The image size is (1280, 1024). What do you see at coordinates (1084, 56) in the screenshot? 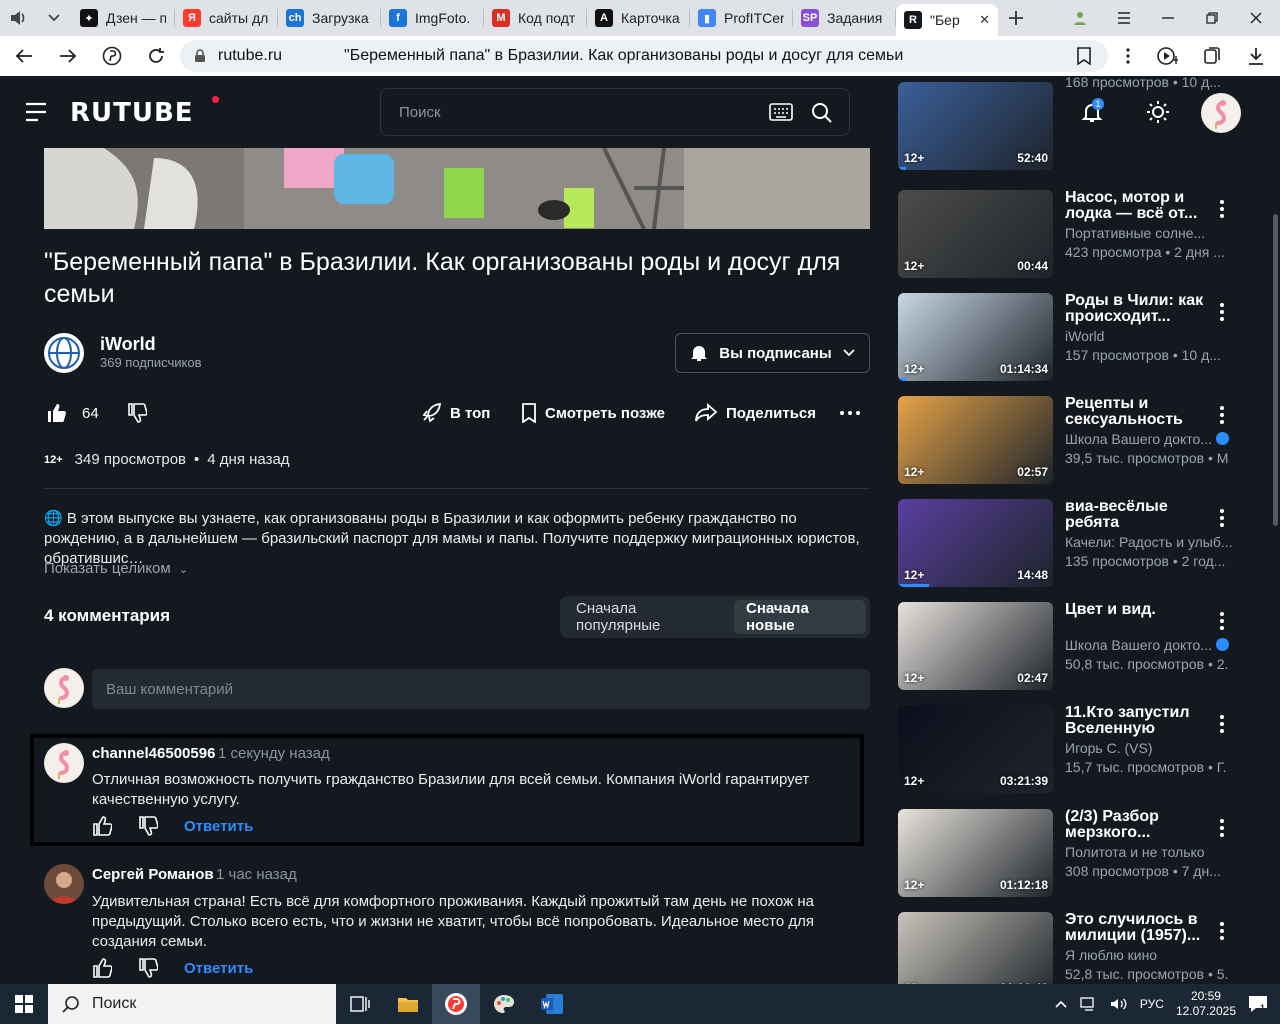
I see `bookmark-button` at bounding box center [1084, 56].